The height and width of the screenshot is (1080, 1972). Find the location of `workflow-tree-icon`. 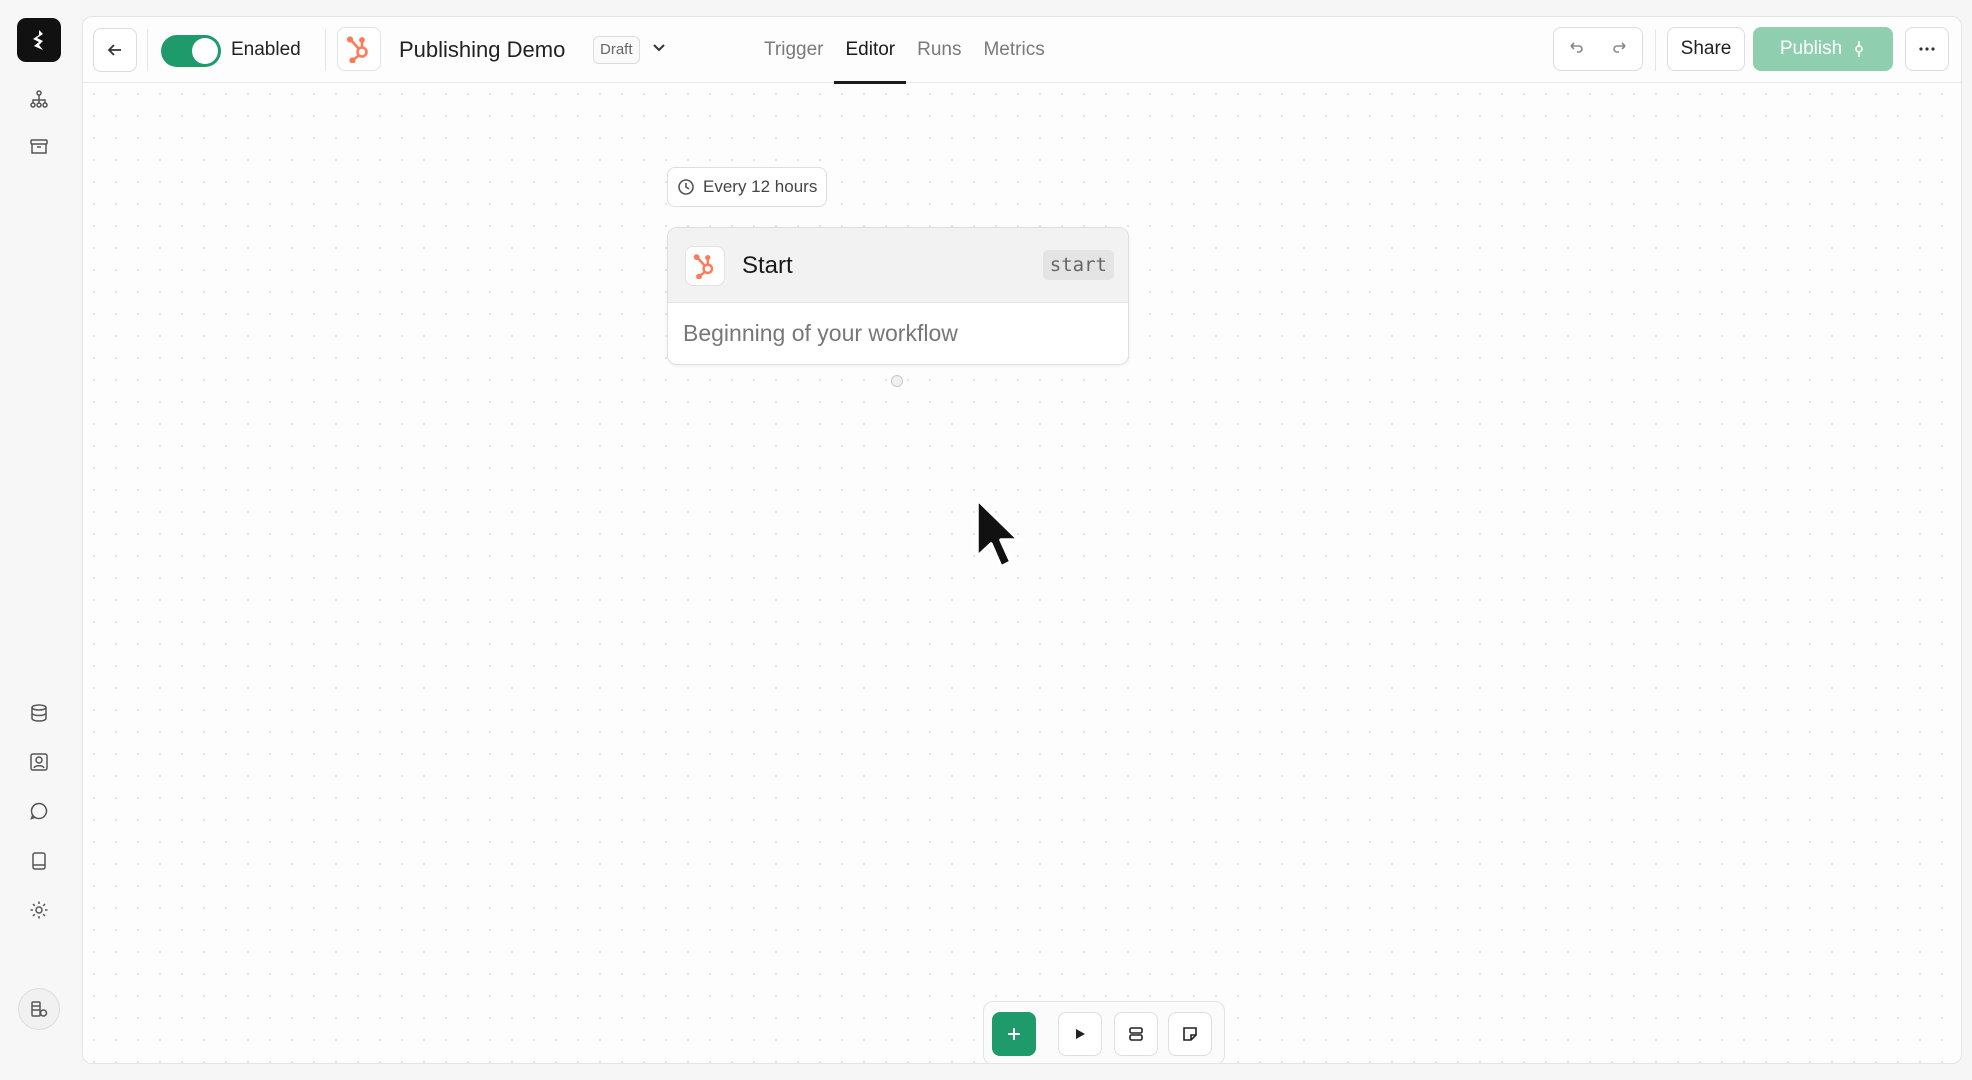

workflow-tree-icon is located at coordinates (39, 99).